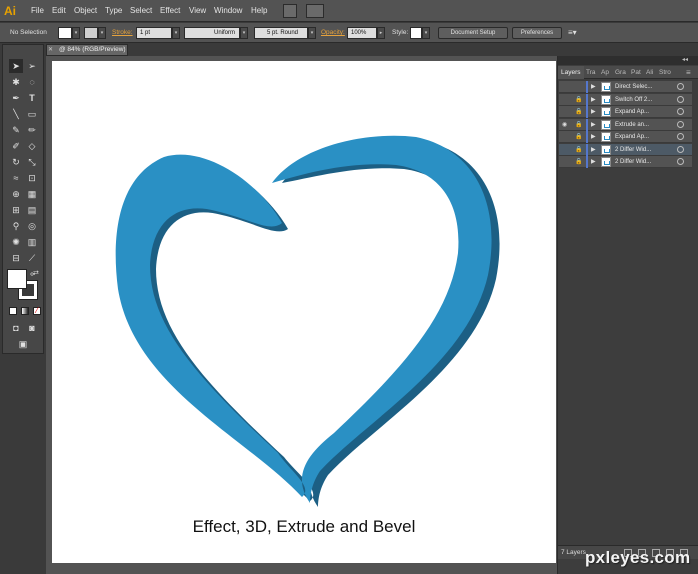  I want to click on selection-tool-icon: ➤, so click(16, 66).